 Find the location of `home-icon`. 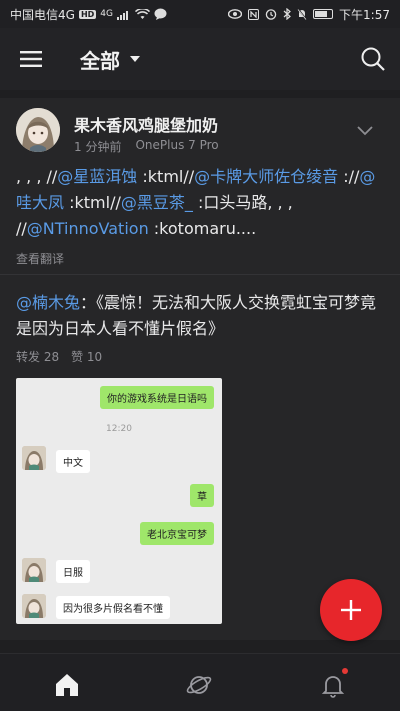

home-icon is located at coordinates (67, 685).